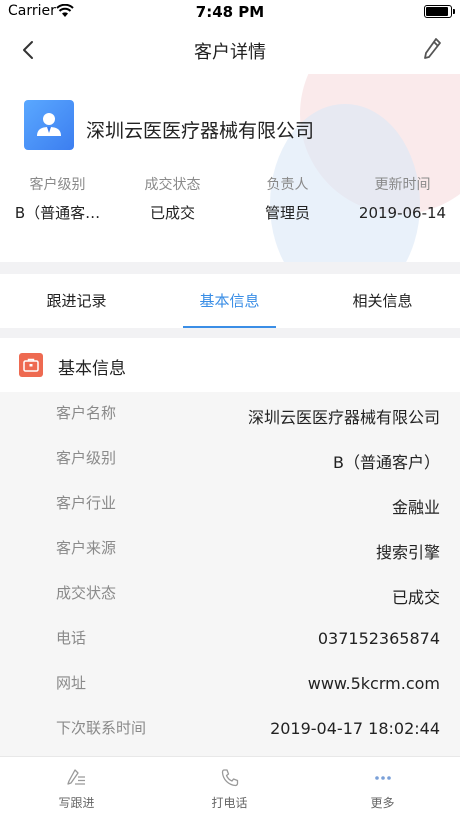  Describe the element at coordinates (172, 199) in the screenshot. I see `summary-item-deal-status: 成交状态 已成交` at that location.